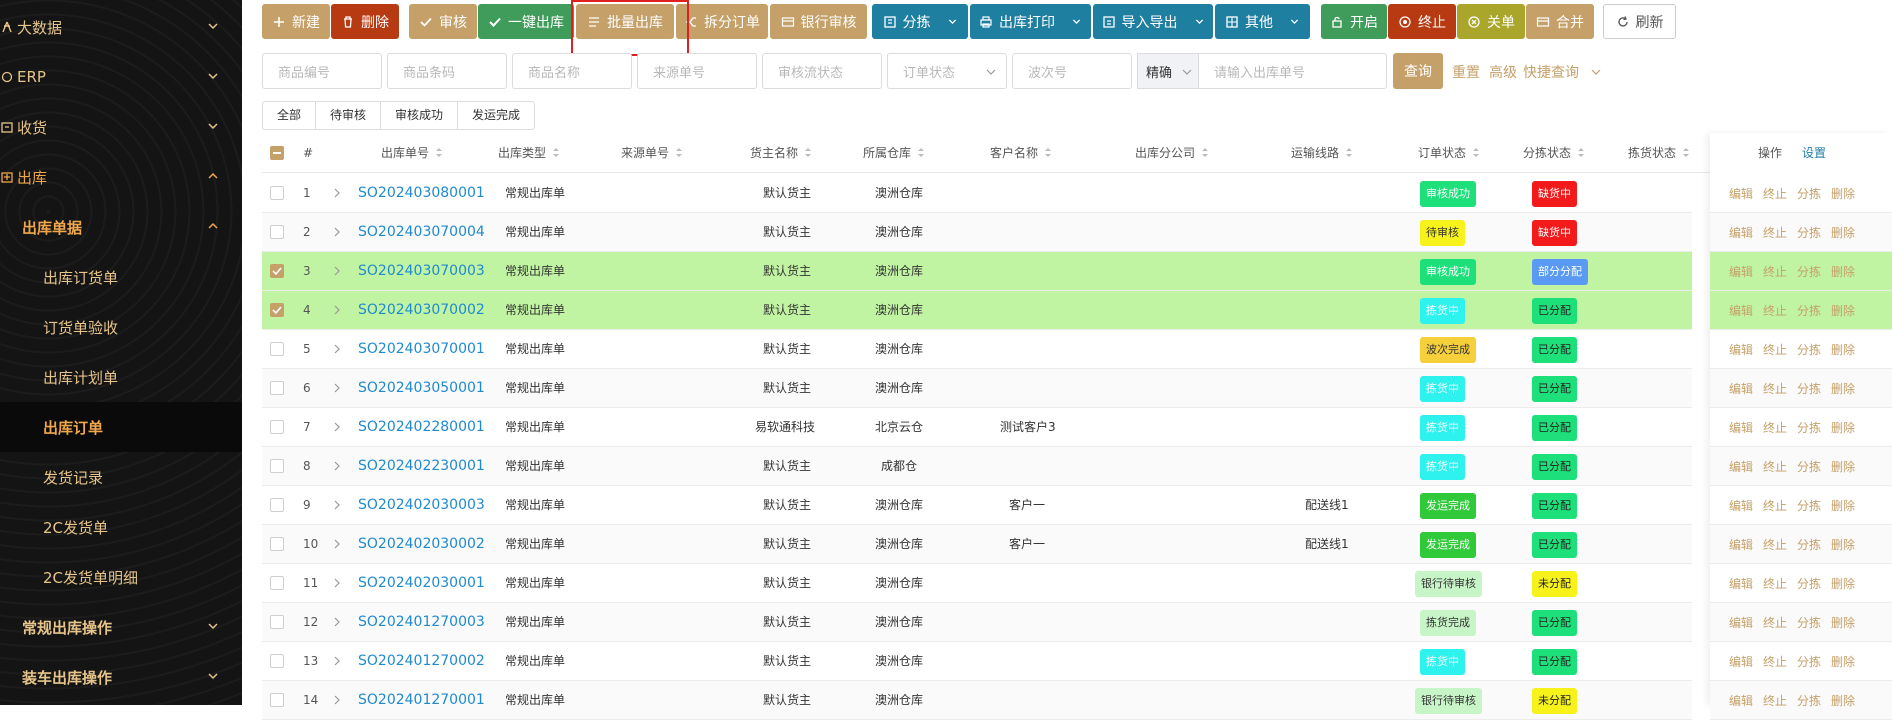 This screenshot has height=720, width=1892. I want to click on tab-shipped: 发运完成, so click(496, 115).